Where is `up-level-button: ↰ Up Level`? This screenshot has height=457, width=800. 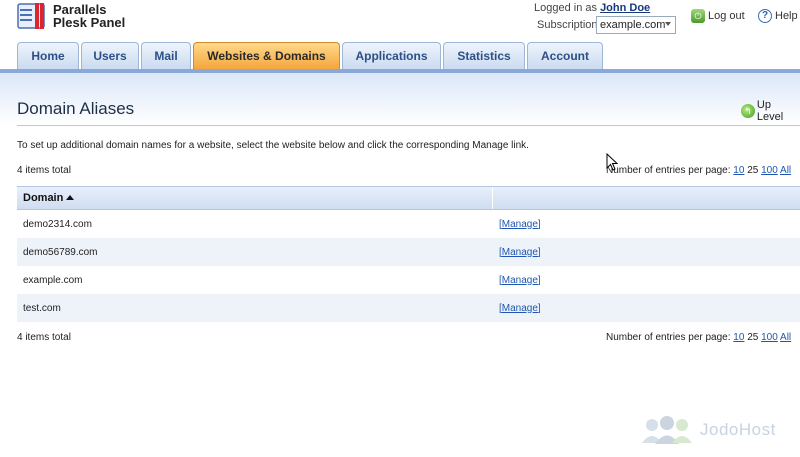 up-level-button: ↰ Up Level is located at coordinates (770, 111).